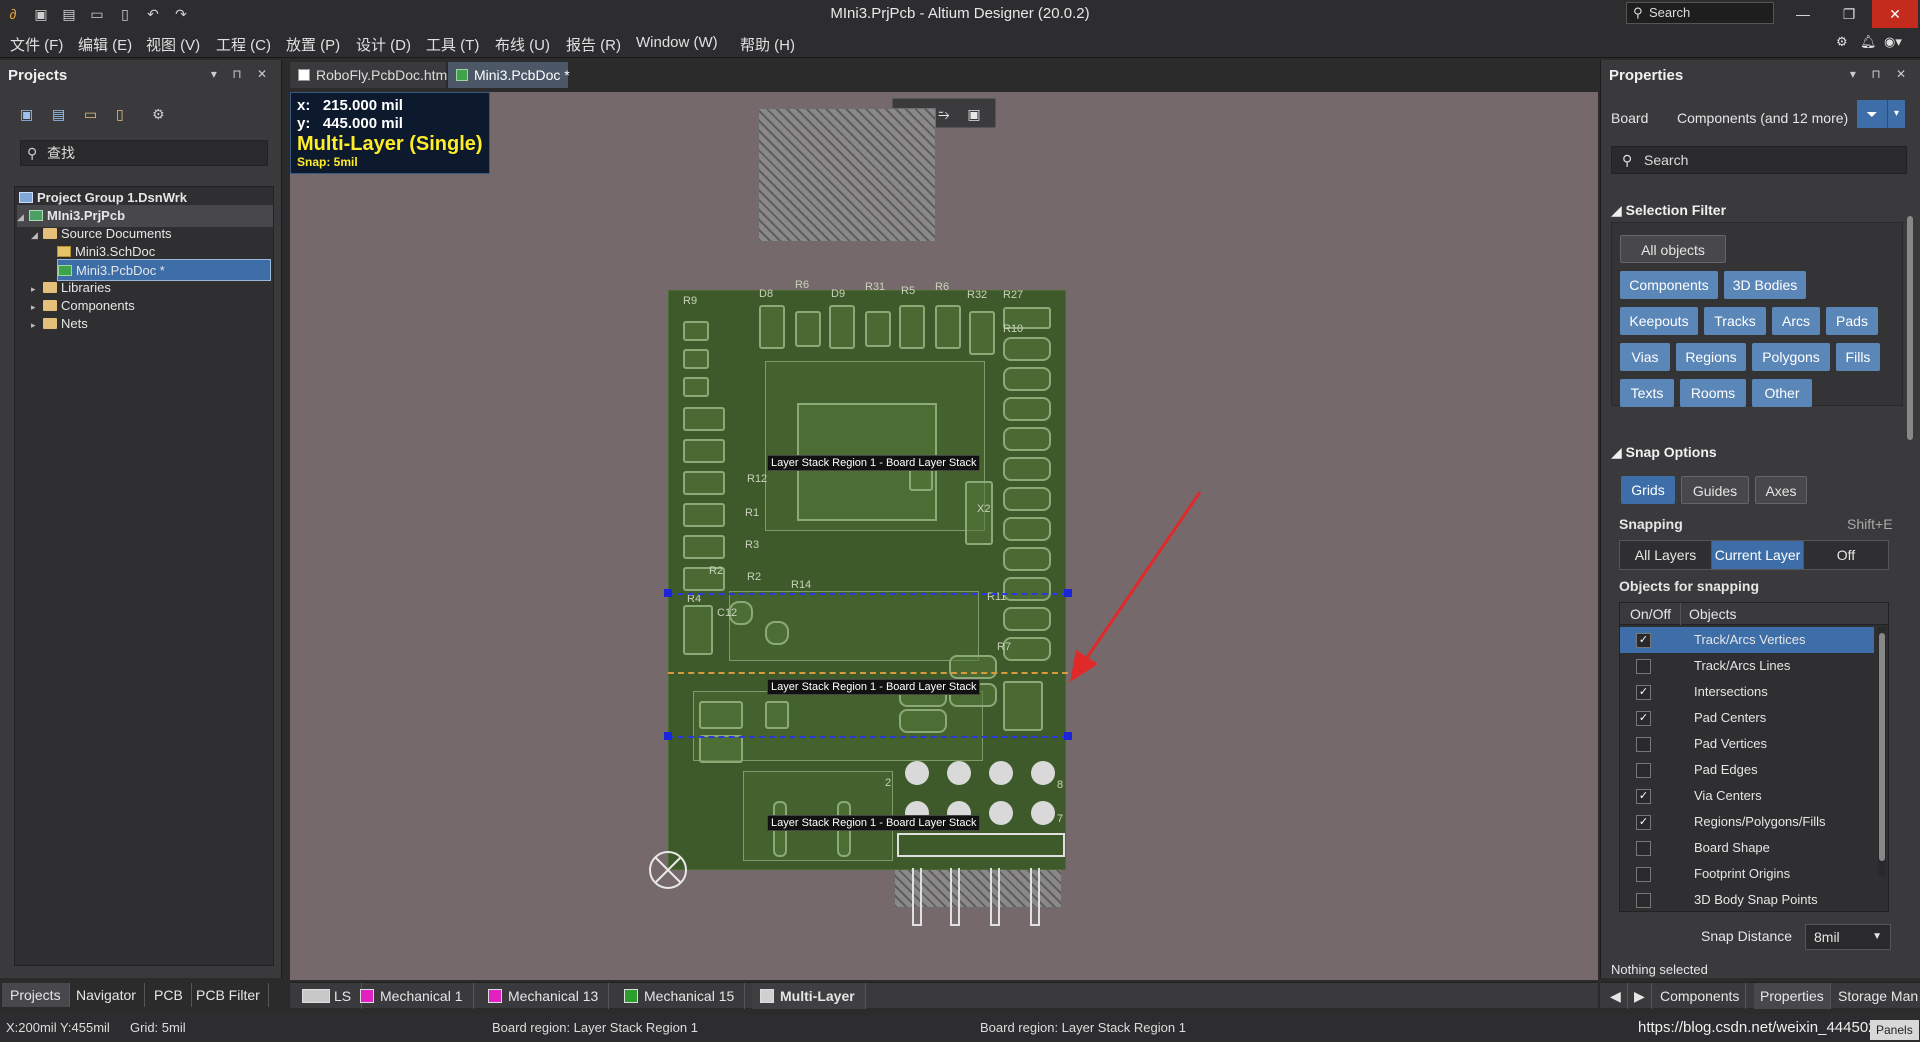 The height and width of the screenshot is (1042, 1920). What do you see at coordinates (698, 630) in the screenshot?
I see `footprint-r4` at bounding box center [698, 630].